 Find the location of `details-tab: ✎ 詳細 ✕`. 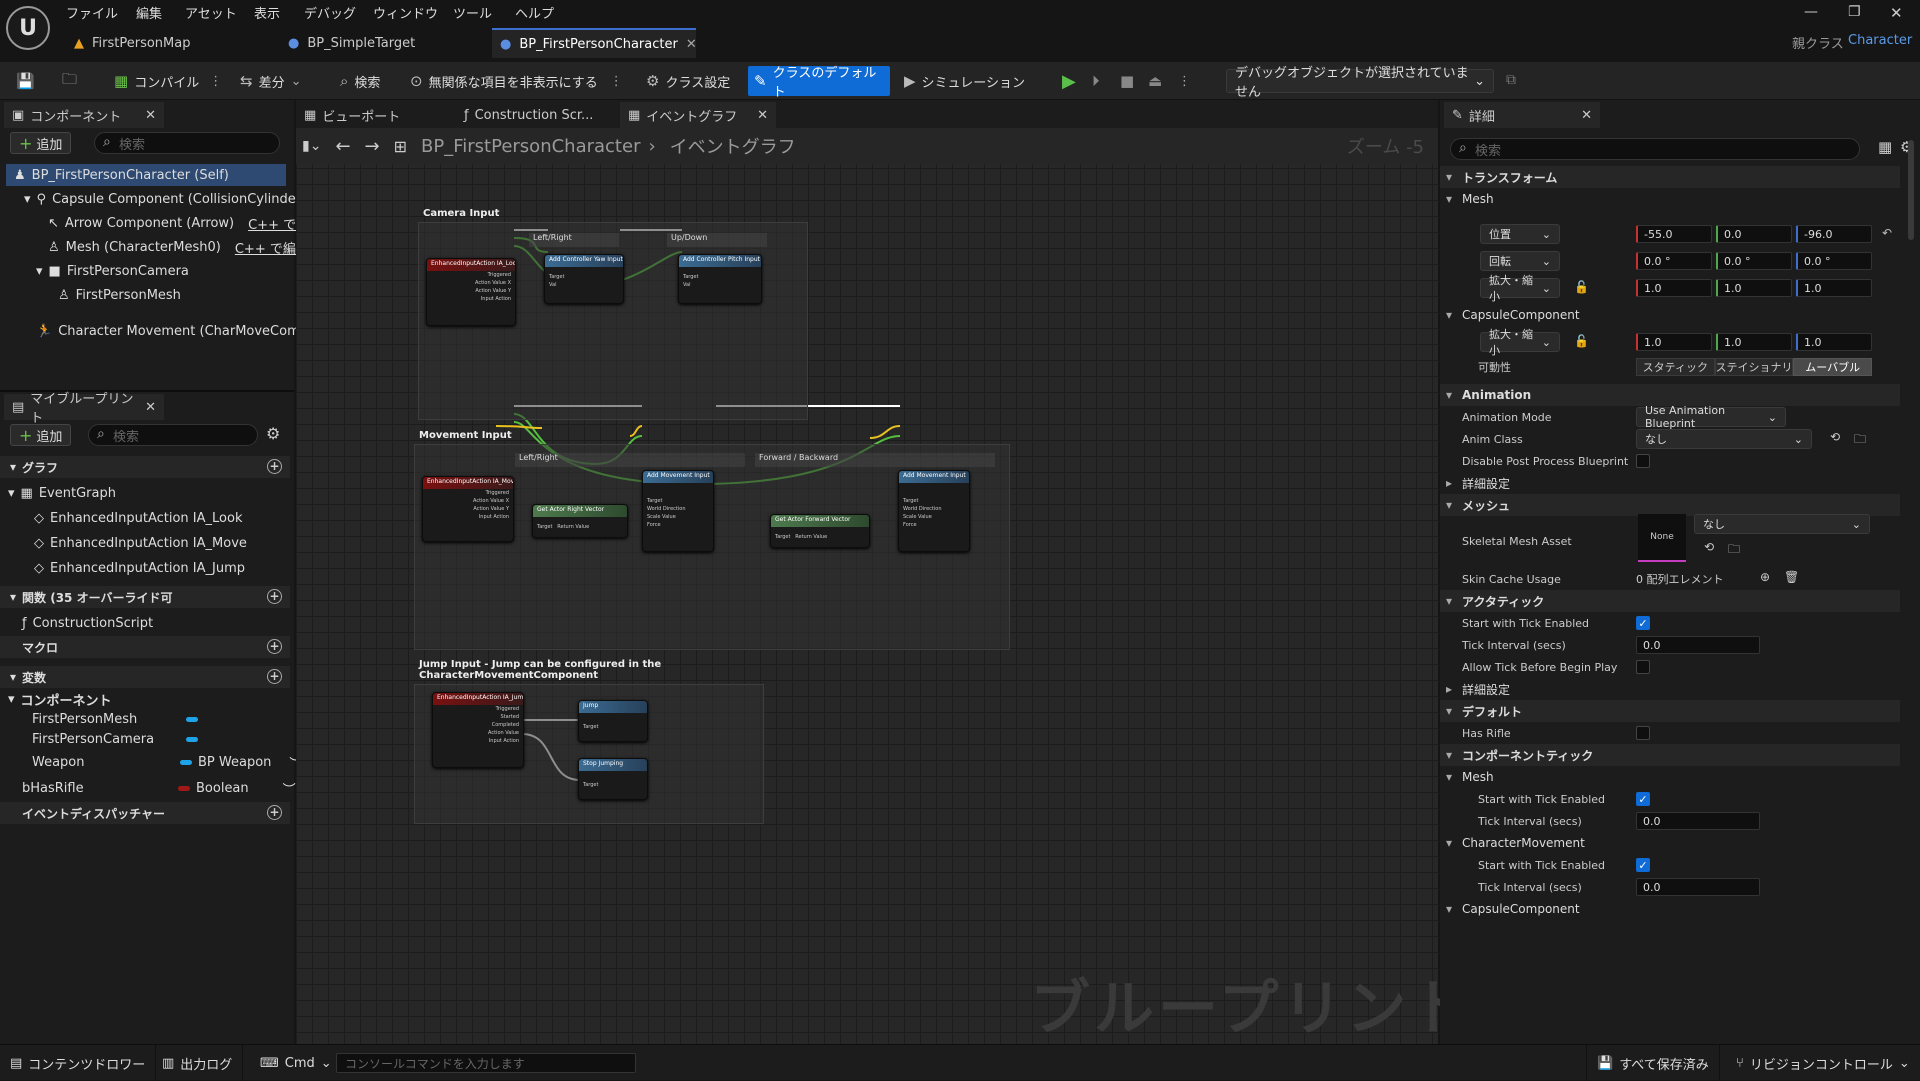

details-tab: ✎ 詳細 ✕ is located at coordinates (1522, 115).